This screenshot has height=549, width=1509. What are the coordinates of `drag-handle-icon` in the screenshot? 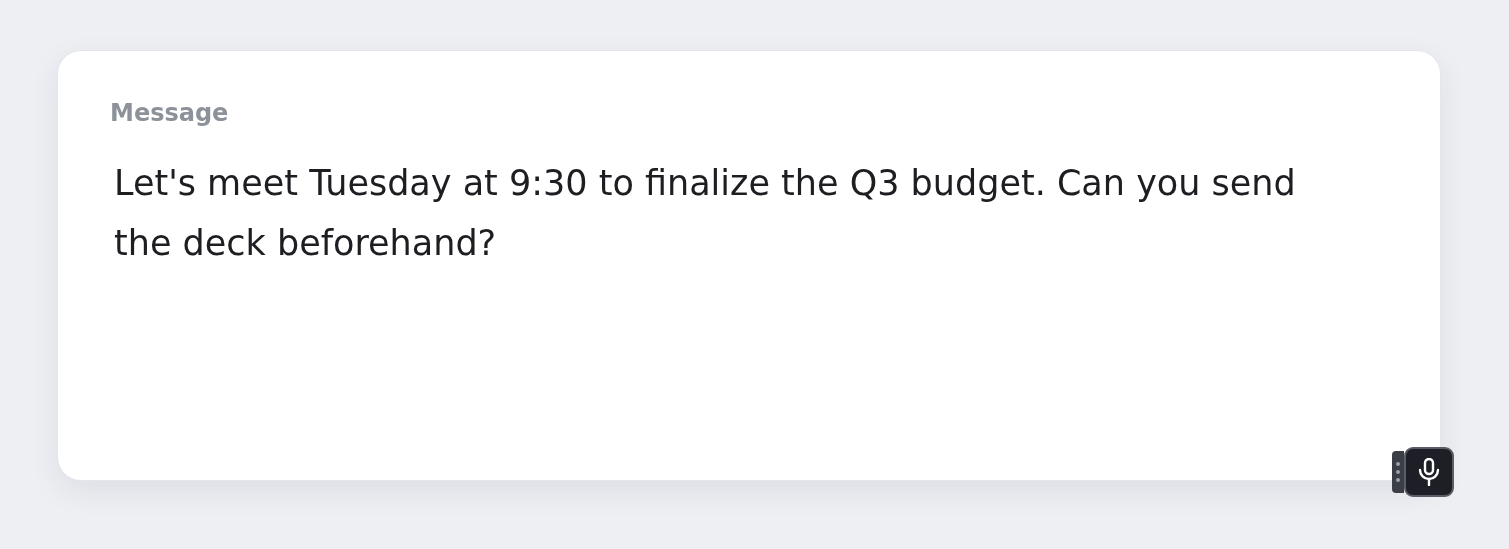 It's located at (1398, 472).